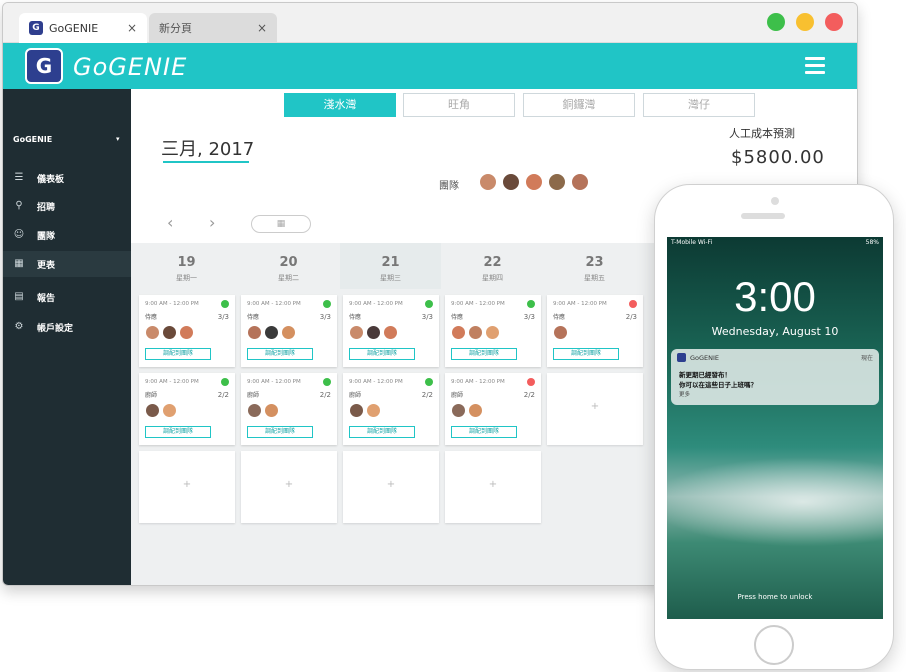 This screenshot has width=906, height=672. What do you see at coordinates (459, 105) in the screenshot?
I see `location-tab: 旺角` at bounding box center [459, 105].